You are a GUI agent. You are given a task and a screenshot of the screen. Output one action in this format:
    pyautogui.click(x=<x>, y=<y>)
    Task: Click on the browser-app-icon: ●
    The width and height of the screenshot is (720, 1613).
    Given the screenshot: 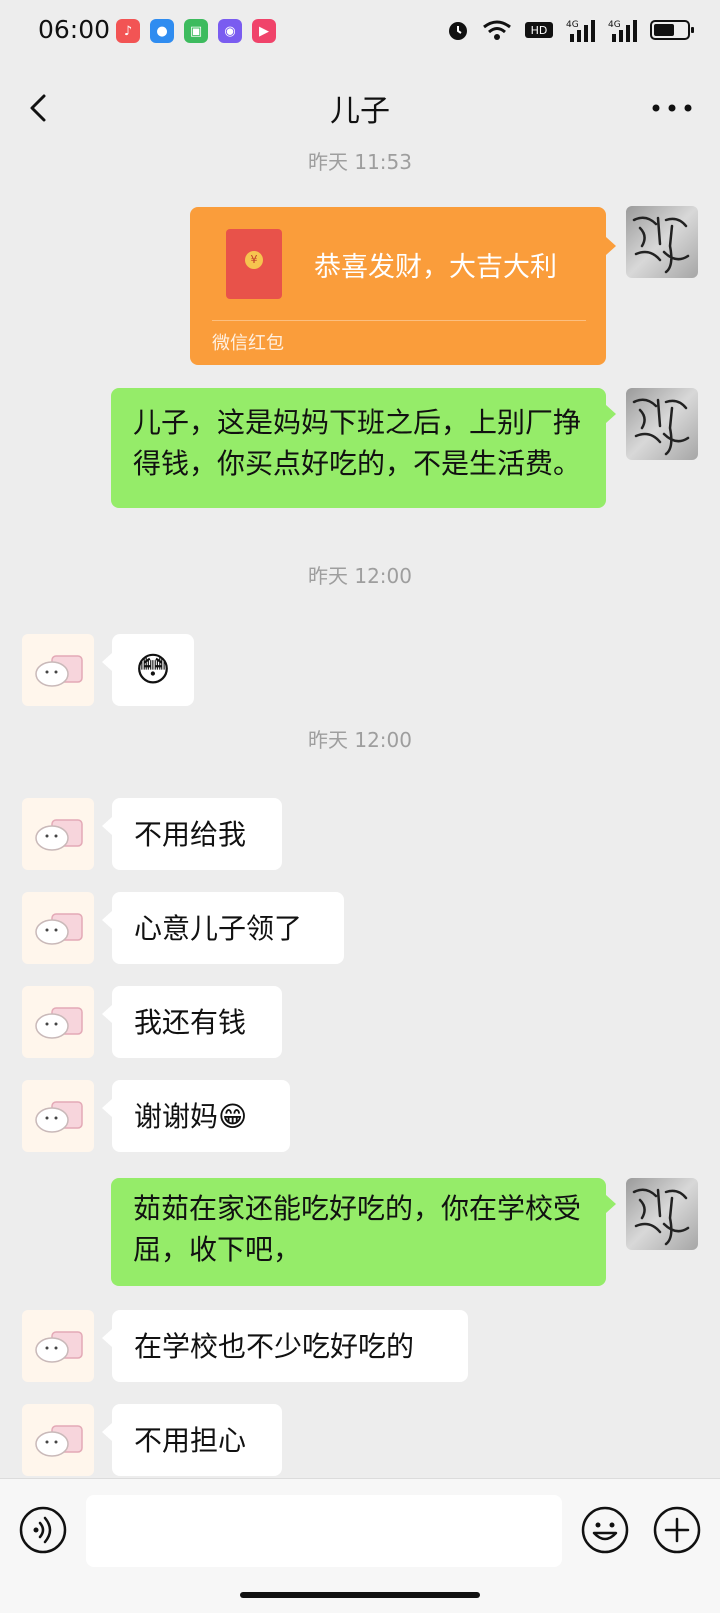 What is the action you would take?
    pyautogui.click(x=162, y=31)
    